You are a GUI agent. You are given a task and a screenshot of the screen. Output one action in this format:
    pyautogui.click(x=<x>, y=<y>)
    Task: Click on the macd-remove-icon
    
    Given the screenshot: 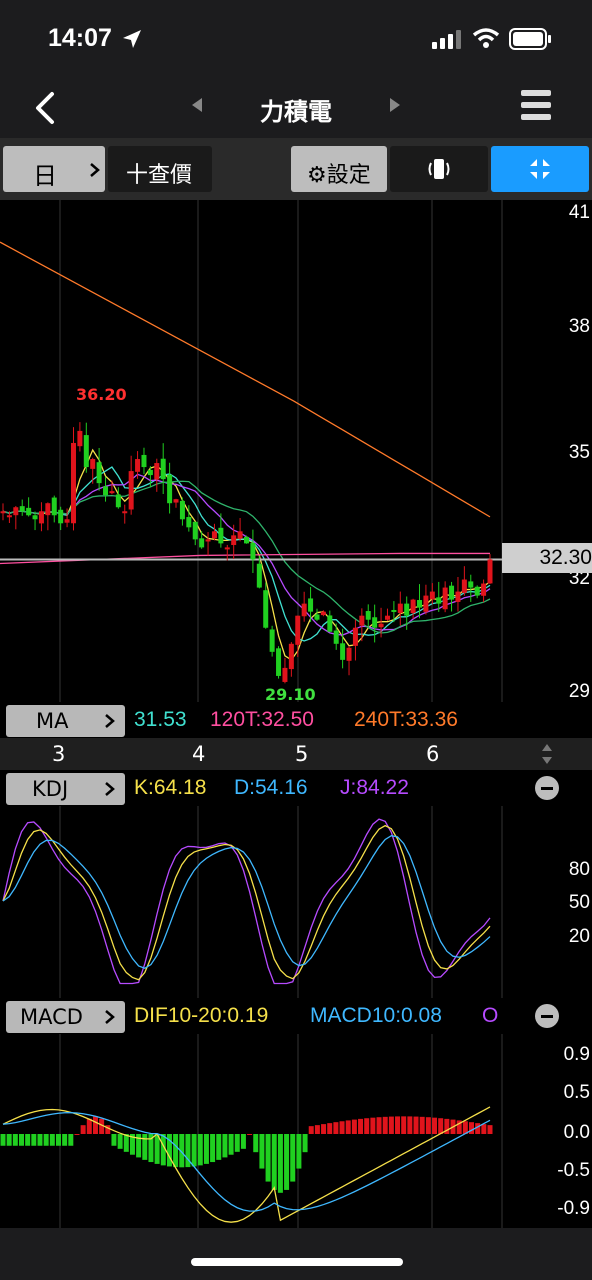 What is the action you would take?
    pyautogui.click(x=547, y=1016)
    